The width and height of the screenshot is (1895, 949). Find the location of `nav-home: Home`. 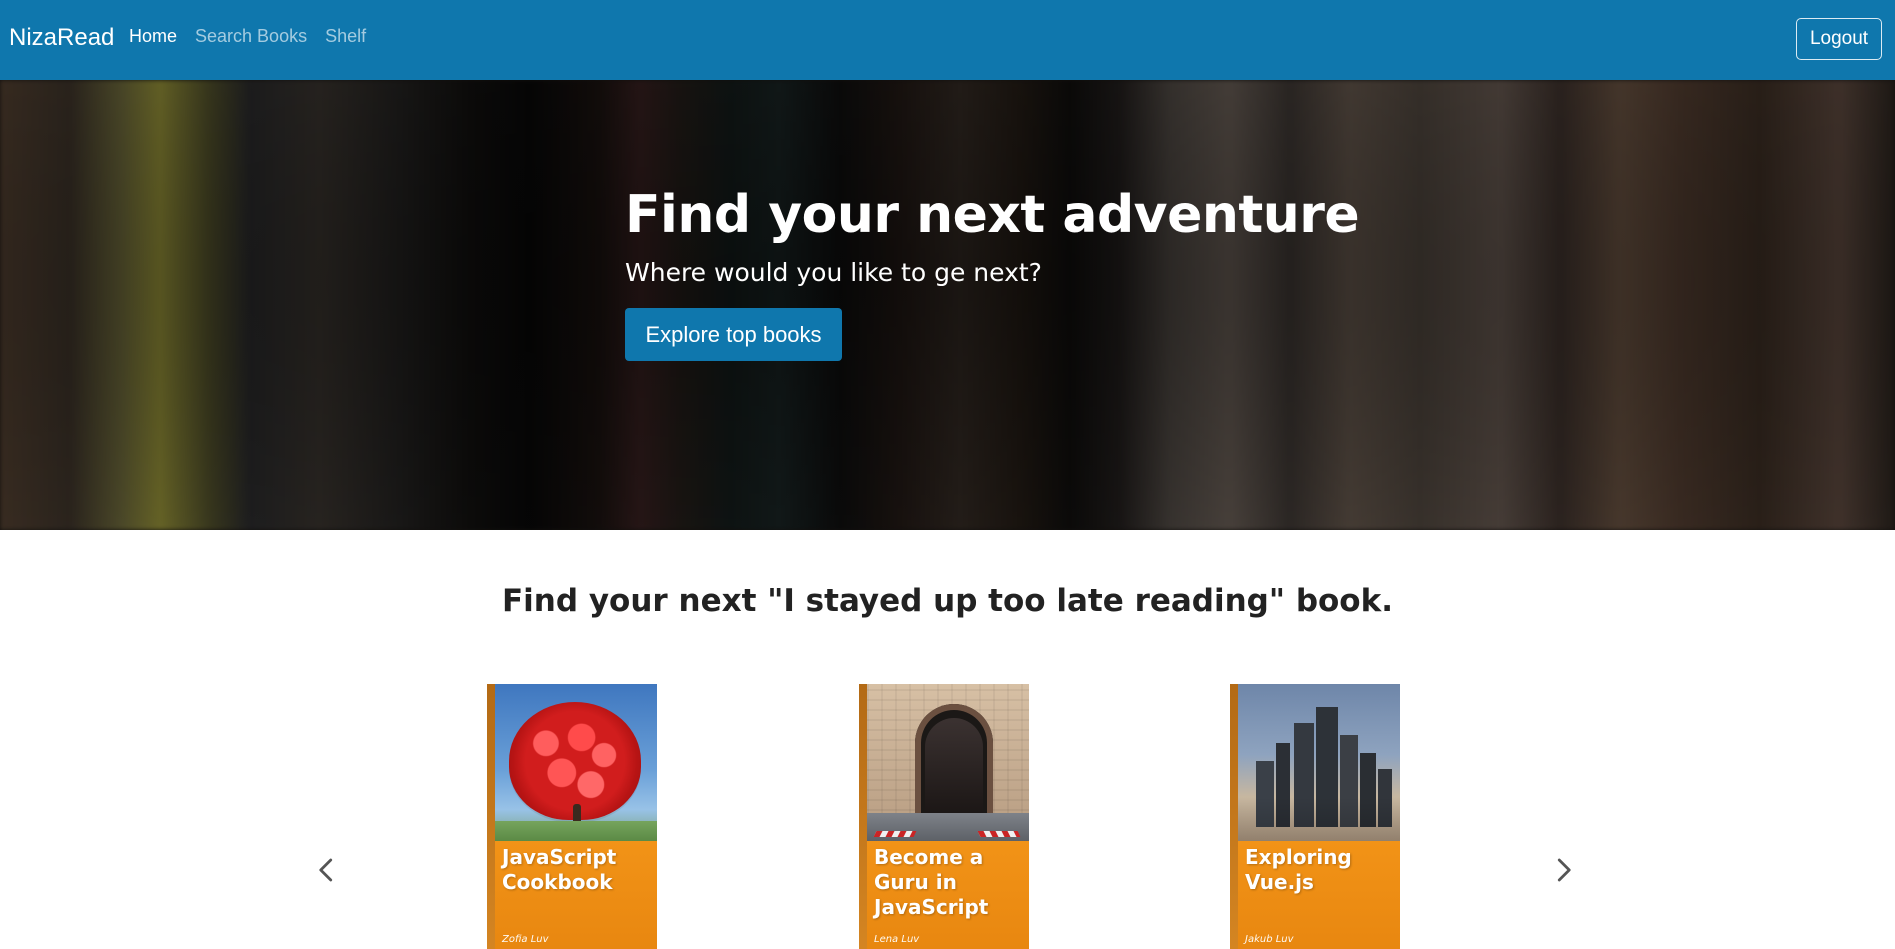

nav-home: Home is located at coordinates (153, 36).